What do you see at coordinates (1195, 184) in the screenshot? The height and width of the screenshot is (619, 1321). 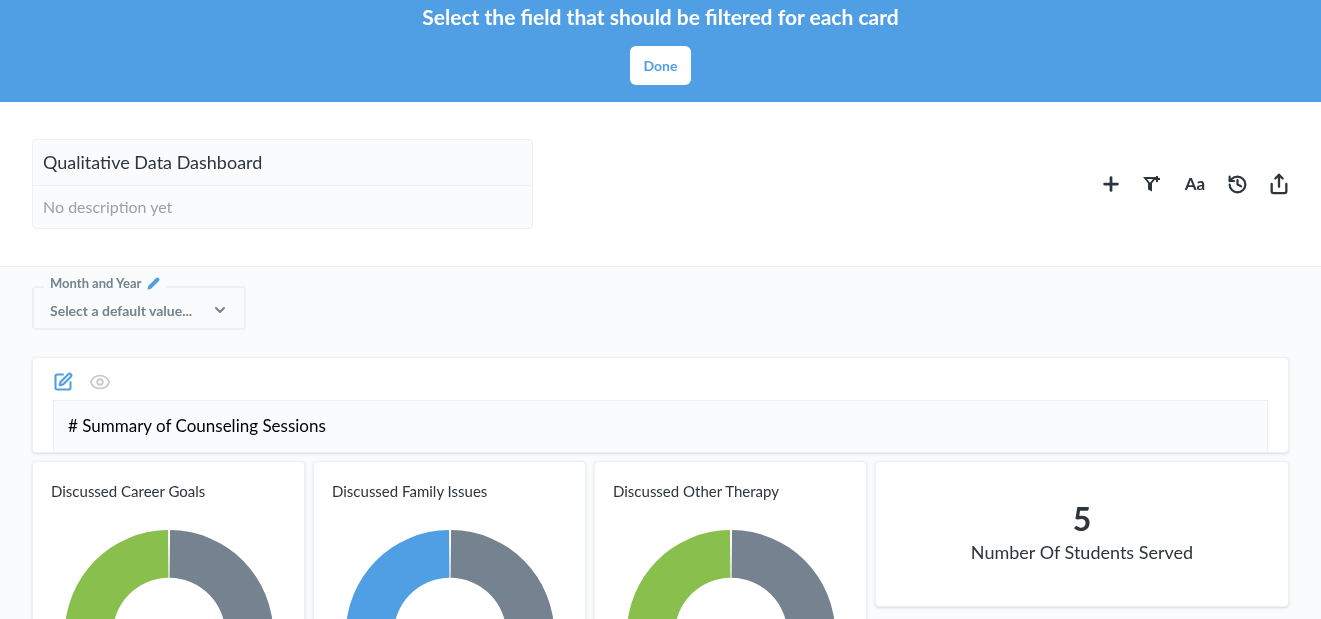 I see `add-text-button: Aa` at bounding box center [1195, 184].